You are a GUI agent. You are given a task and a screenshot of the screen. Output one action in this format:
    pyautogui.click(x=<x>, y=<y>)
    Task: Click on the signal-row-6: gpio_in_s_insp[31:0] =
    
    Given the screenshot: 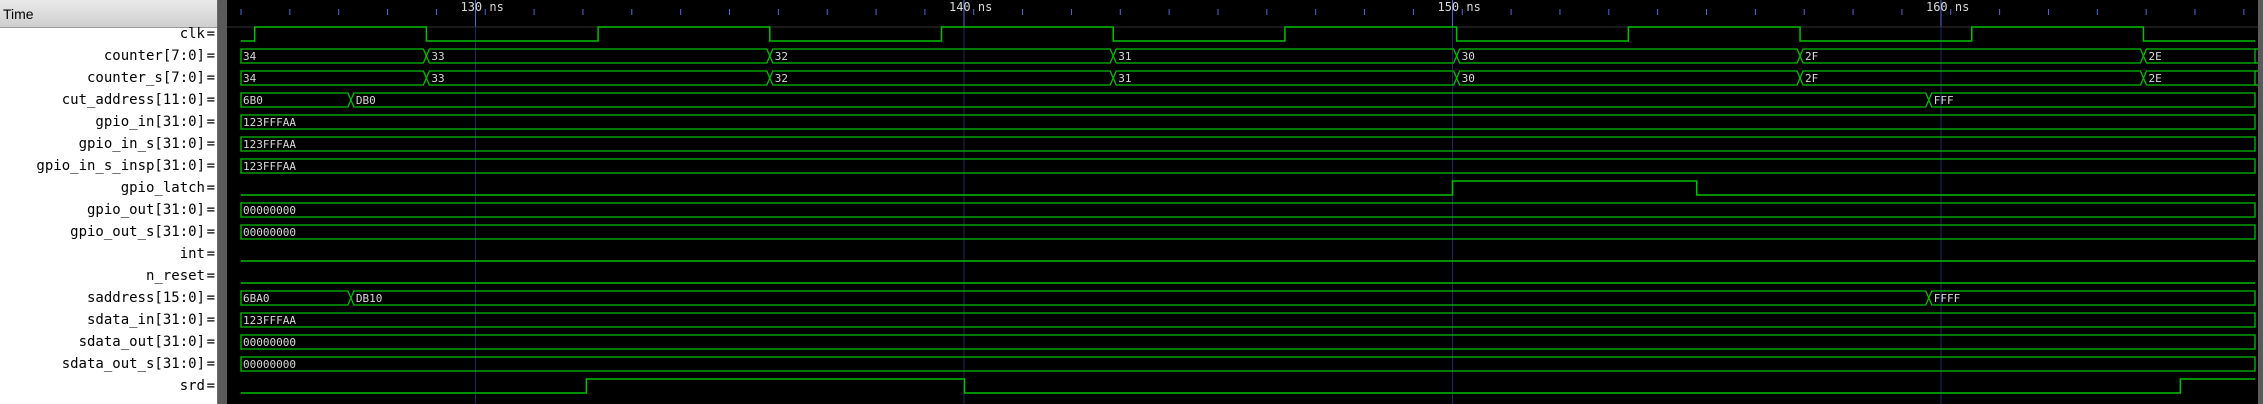 What is the action you would take?
    pyautogui.click(x=108, y=166)
    